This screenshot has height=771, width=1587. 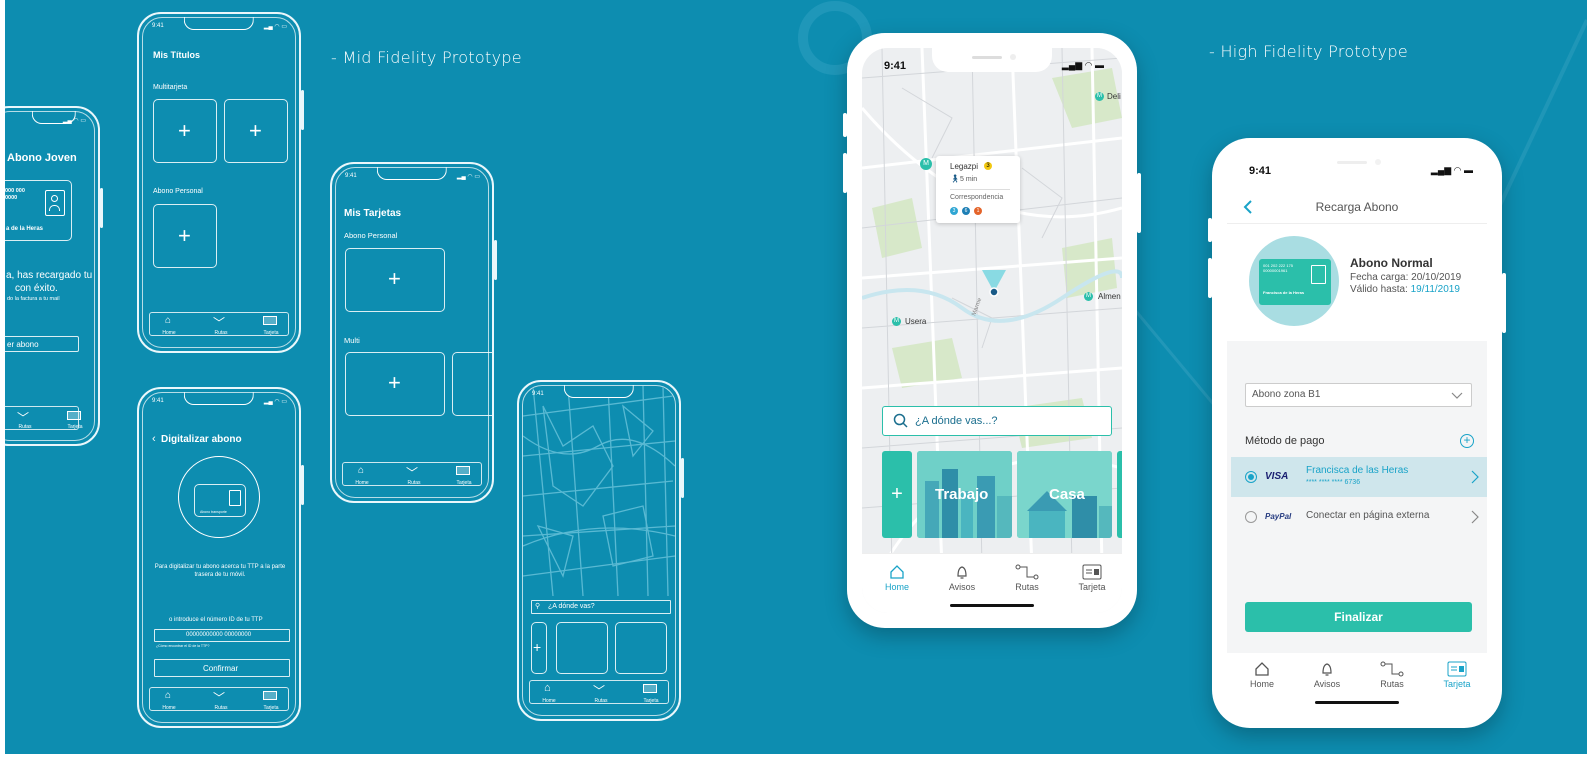 What do you see at coordinates (1406, 277) in the screenshot?
I see `fecha-row: Fecha carga: 20/10/2019` at bounding box center [1406, 277].